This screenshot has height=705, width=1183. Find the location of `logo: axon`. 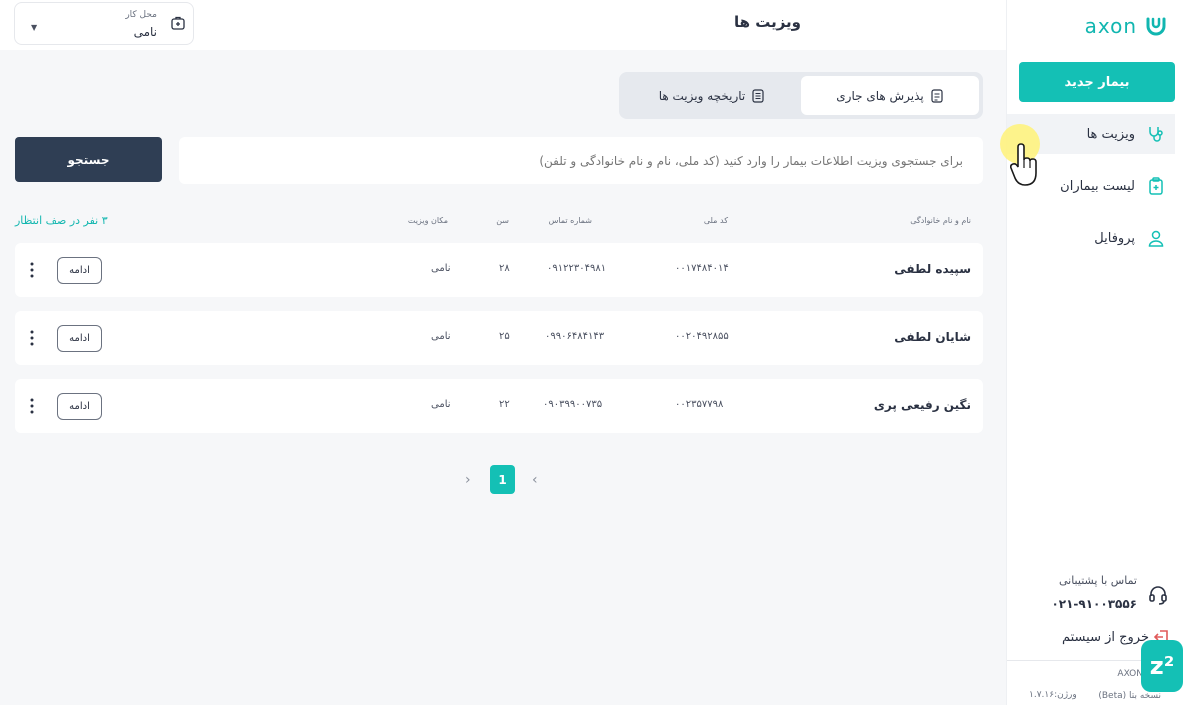

logo: axon is located at coordinates (1126, 26).